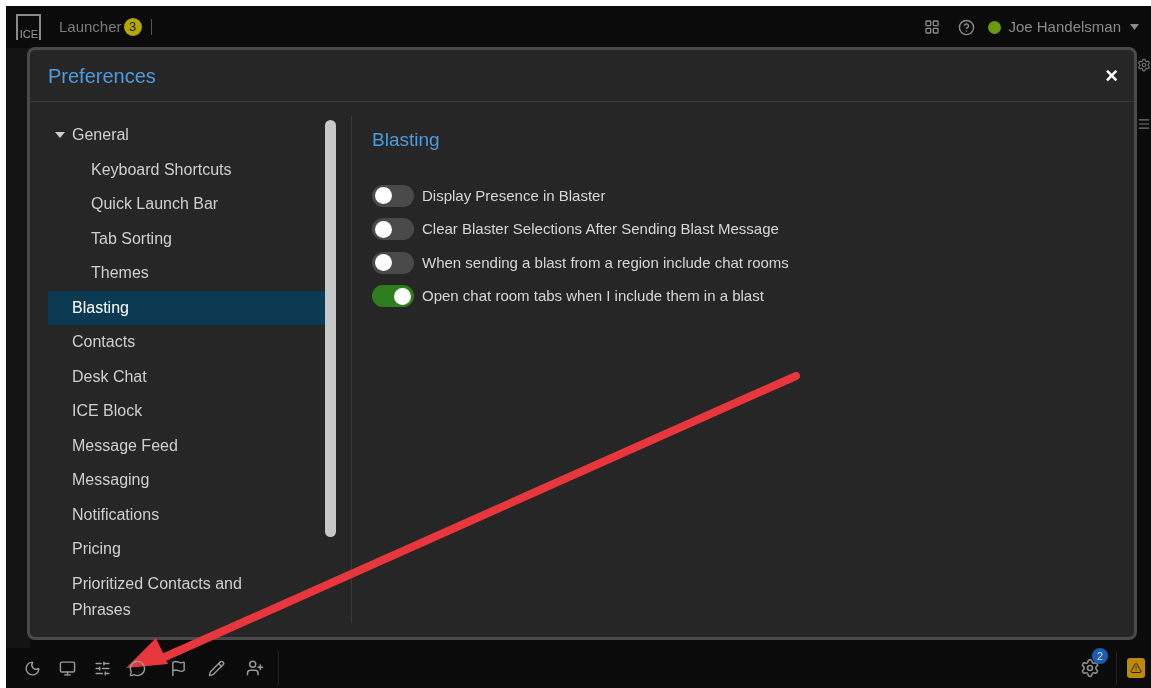 The height and width of the screenshot is (688, 1151). I want to click on nav-item: Prioritized Contacts and Phrases, so click(186, 596).